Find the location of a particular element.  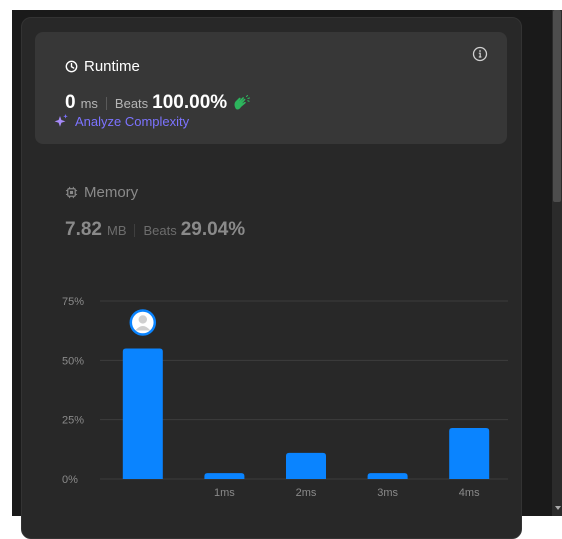

avatar-icon is located at coordinates (143, 322).